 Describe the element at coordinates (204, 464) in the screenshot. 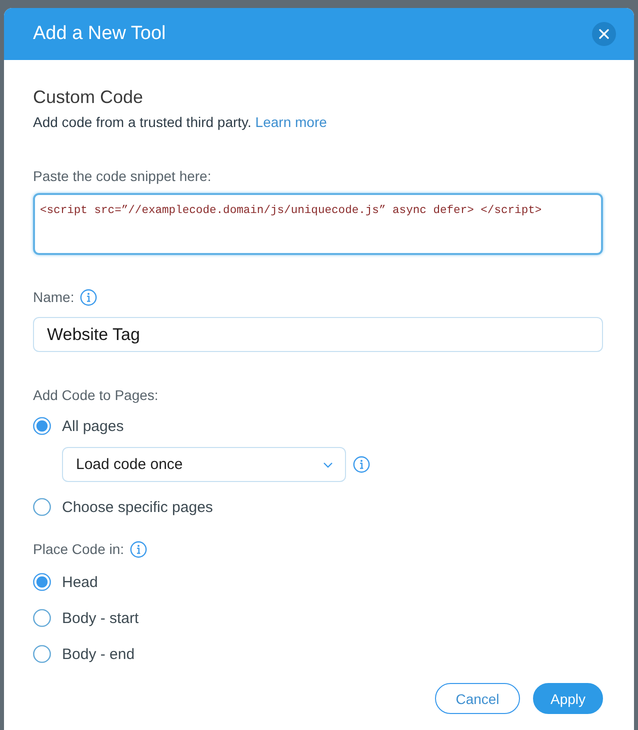

I see `load-dropdown: Load code once` at that location.